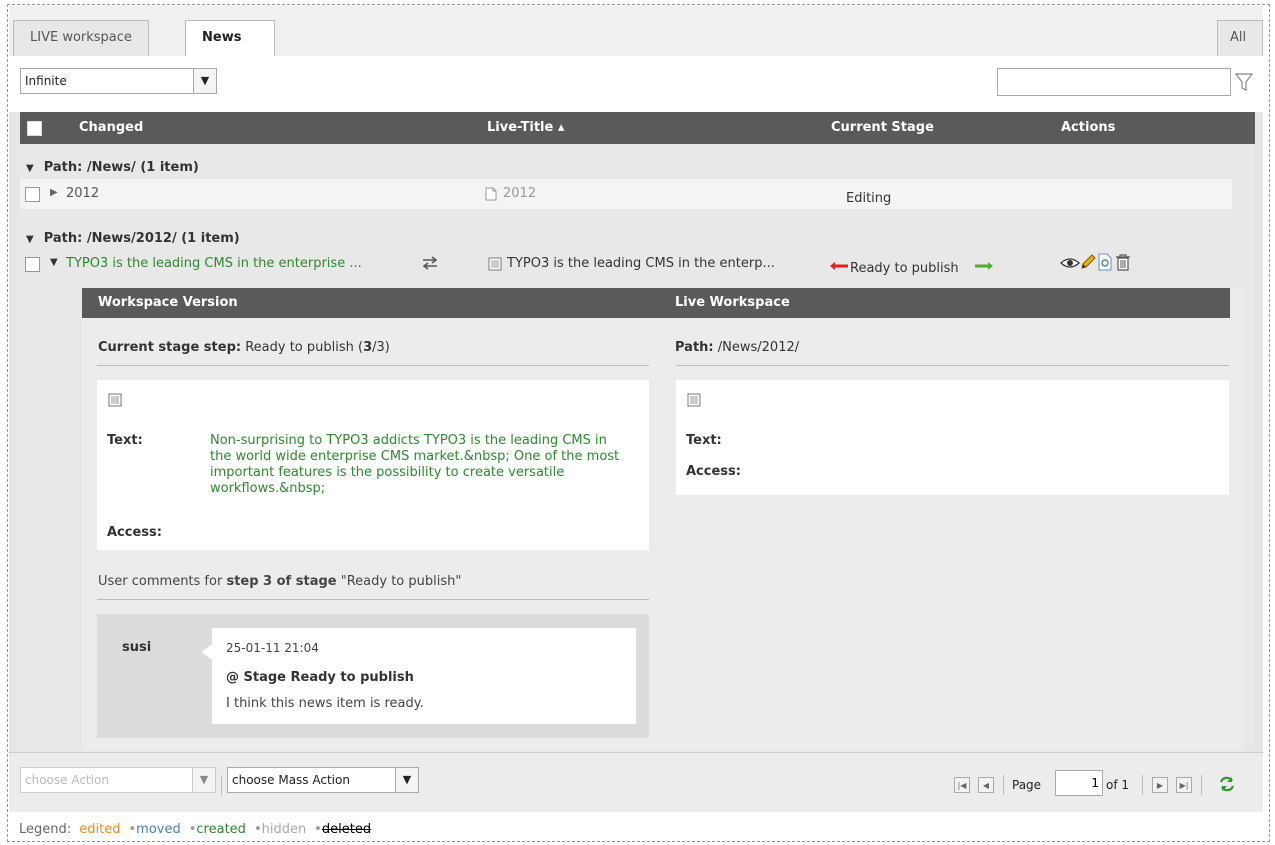 The width and height of the screenshot is (1275, 845). What do you see at coordinates (737, 347) in the screenshot?
I see `live-path: Path: /News/2012/` at bounding box center [737, 347].